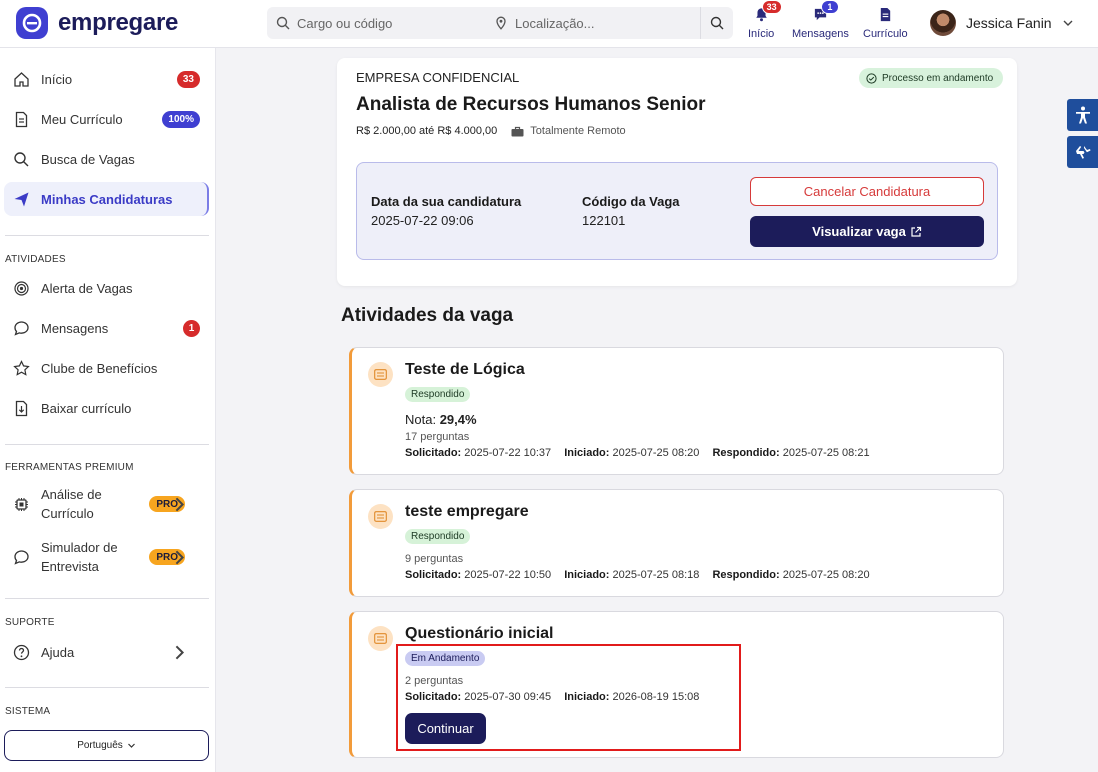 The image size is (1098, 772). I want to click on home-icon, so click(21, 79).